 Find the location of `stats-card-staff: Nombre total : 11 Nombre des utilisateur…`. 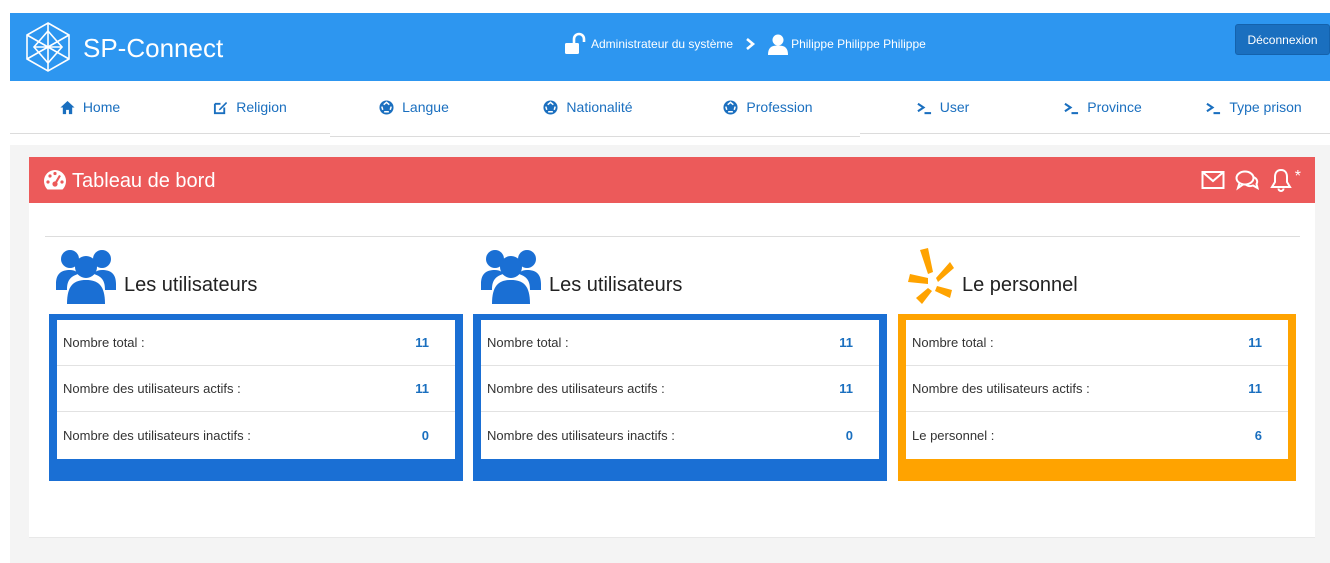

stats-card-staff: Nombre total : 11 Nombre des utilisateur… is located at coordinates (1097, 397).